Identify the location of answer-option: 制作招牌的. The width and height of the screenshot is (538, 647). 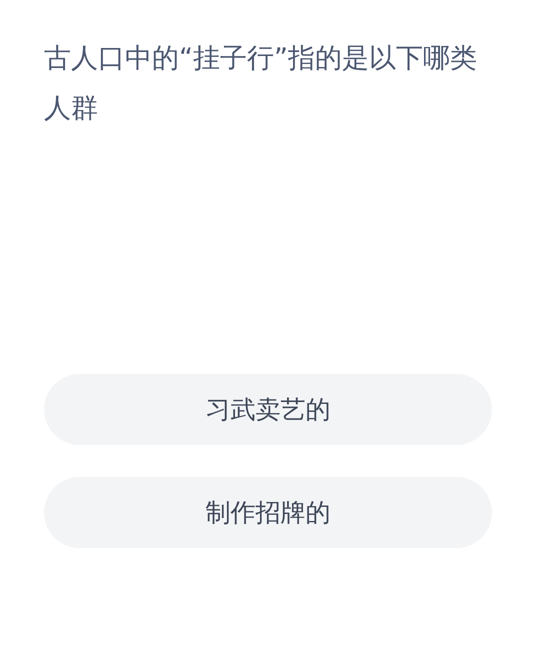
(268, 512).